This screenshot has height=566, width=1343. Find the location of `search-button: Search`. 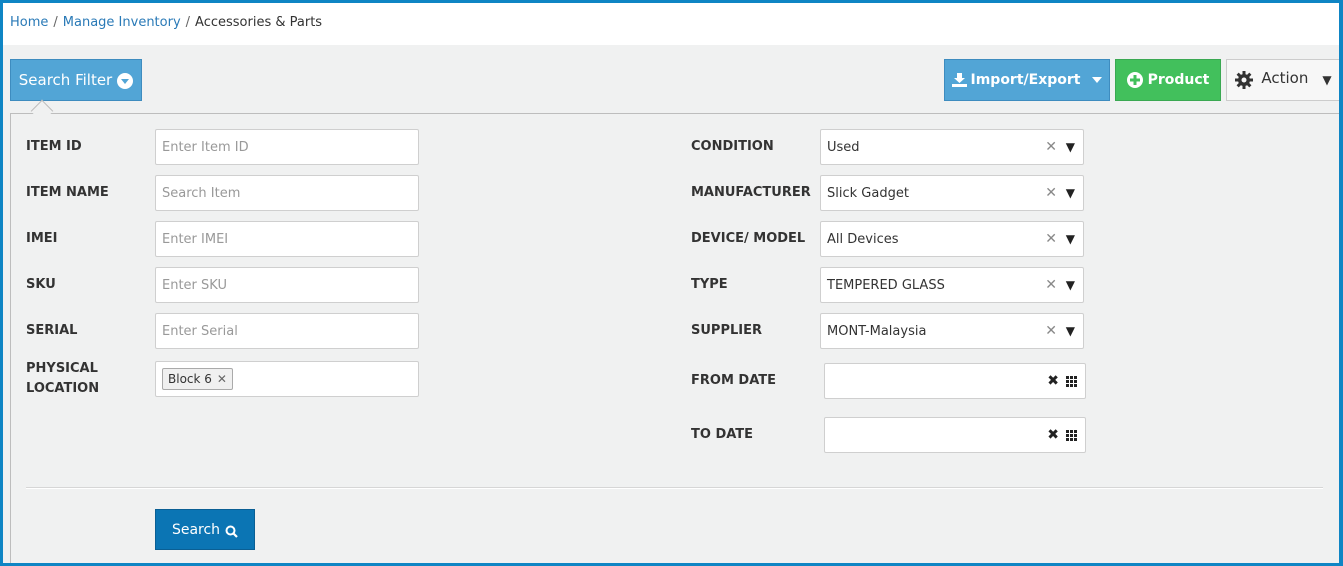

search-button: Search is located at coordinates (205, 529).